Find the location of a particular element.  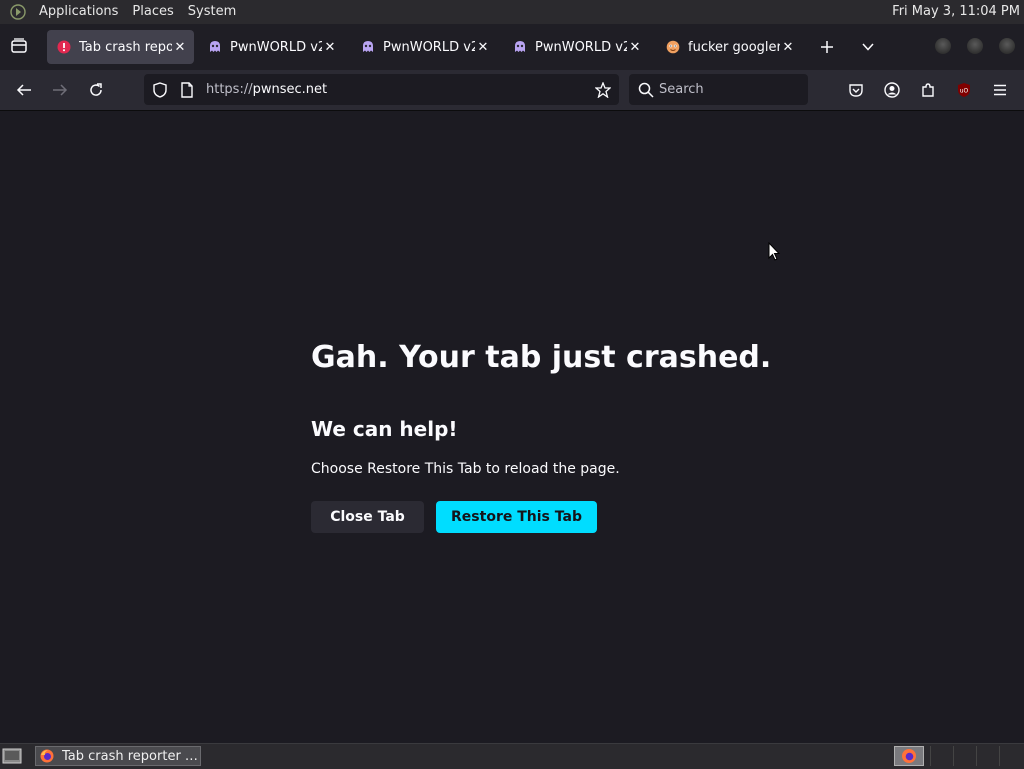

show-desktop-icon is located at coordinates (12, 756).